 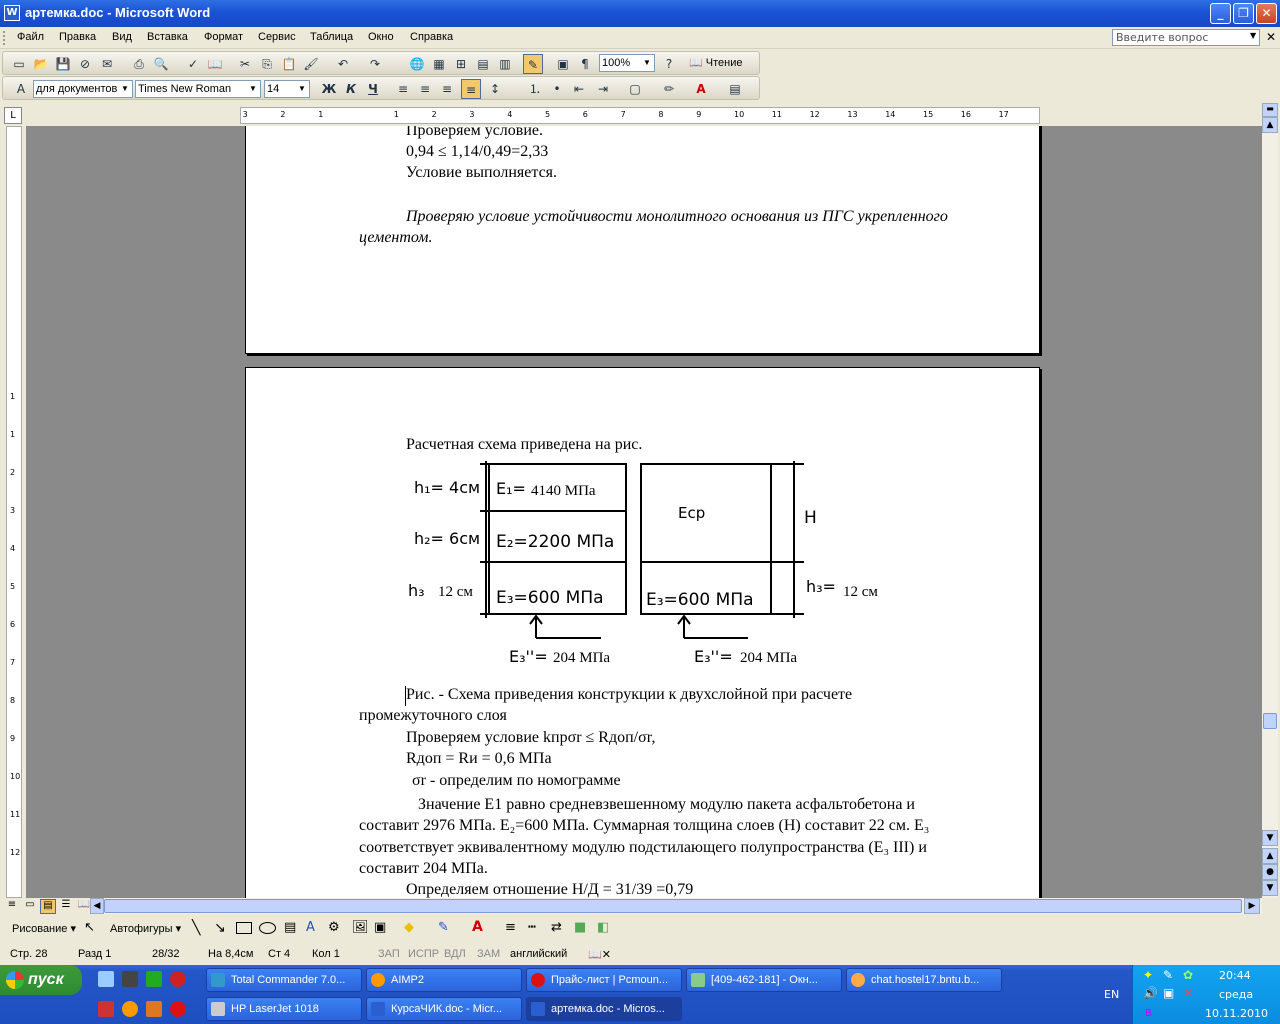 What do you see at coordinates (139, 64) in the screenshot?
I see `print-icon: ⎙` at bounding box center [139, 64].